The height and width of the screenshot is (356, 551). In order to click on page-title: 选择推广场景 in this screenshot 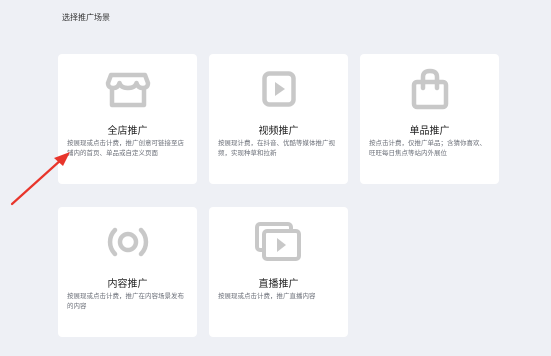, I will do `click(86, 17)`.